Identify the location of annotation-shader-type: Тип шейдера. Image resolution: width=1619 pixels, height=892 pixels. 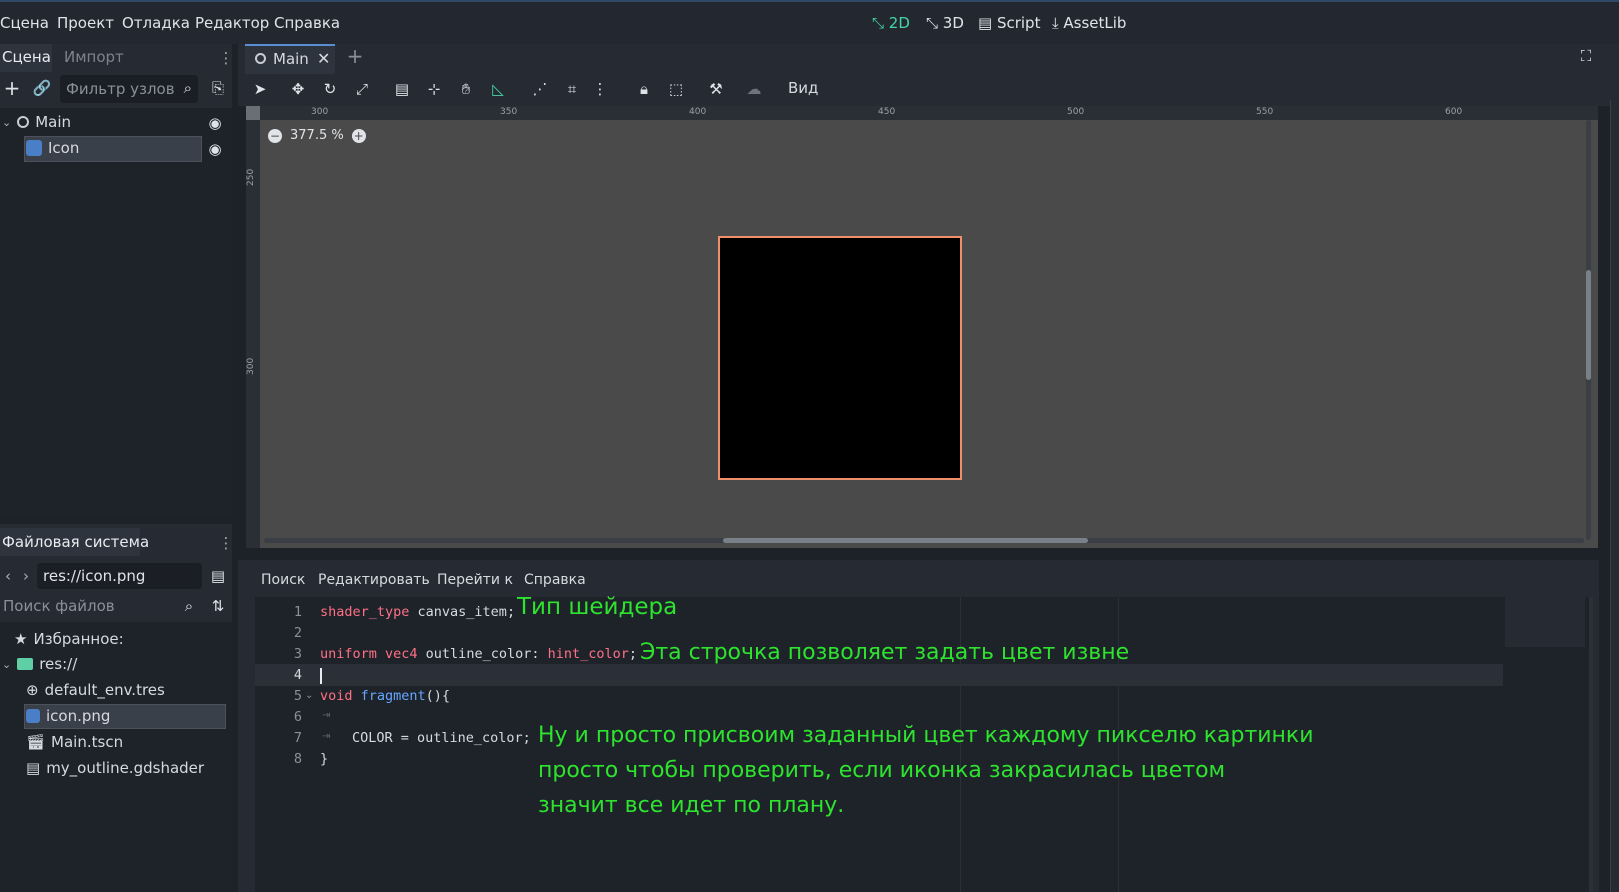
(597, 607).